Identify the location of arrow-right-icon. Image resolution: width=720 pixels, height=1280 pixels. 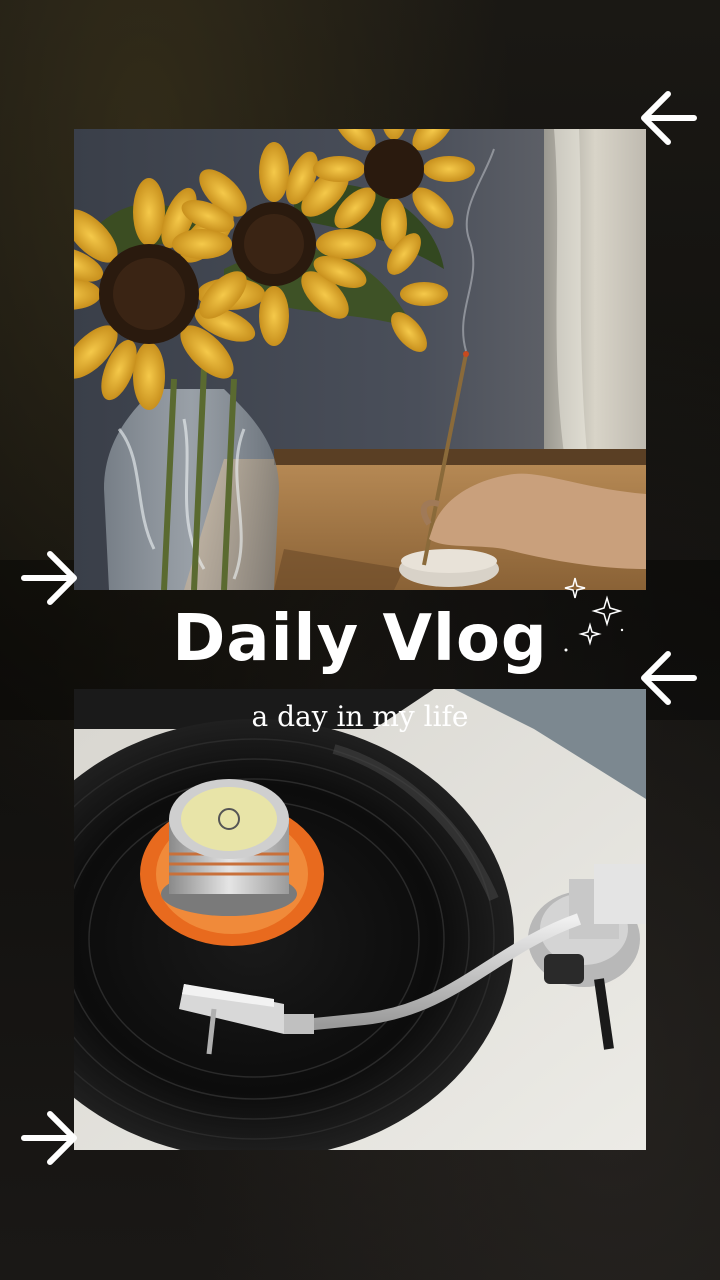
(49, 1138).